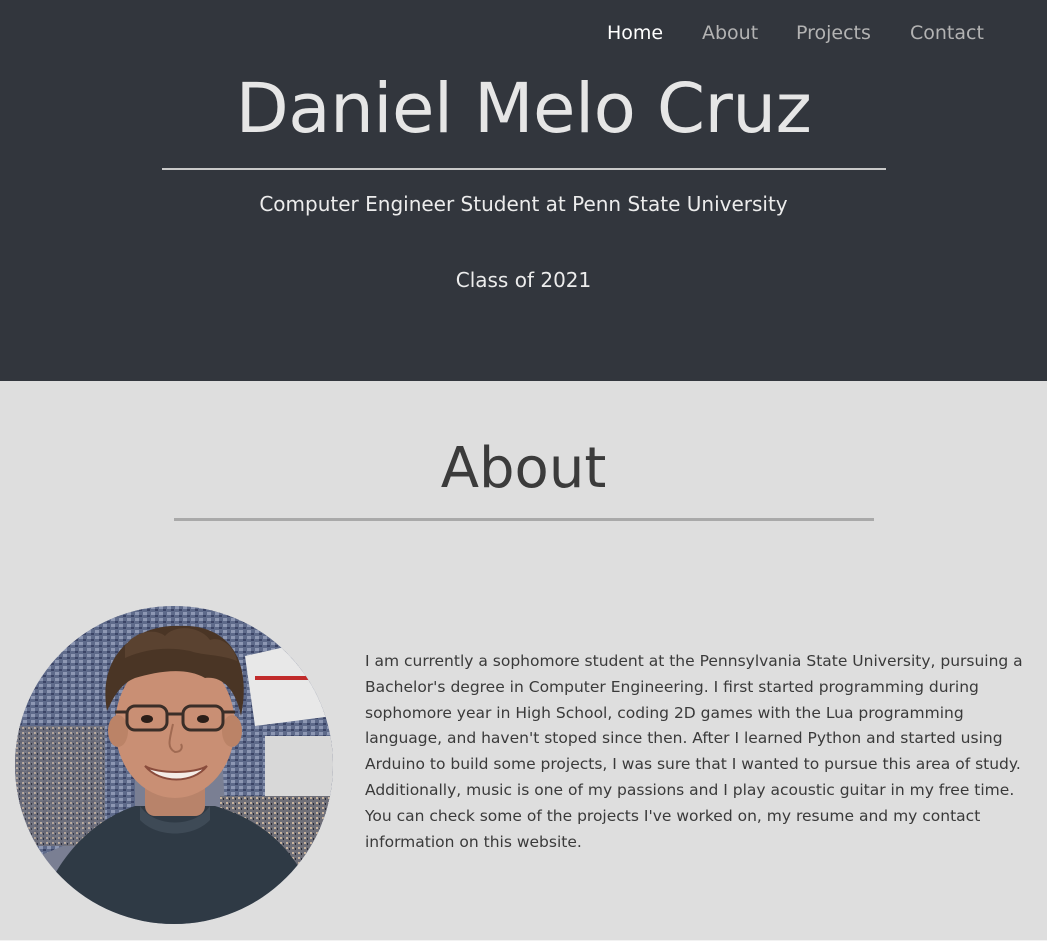  What do you see at coordinates (524, 519) in the screenshot?
I see `about-divider` at bounding box center [524, 519].